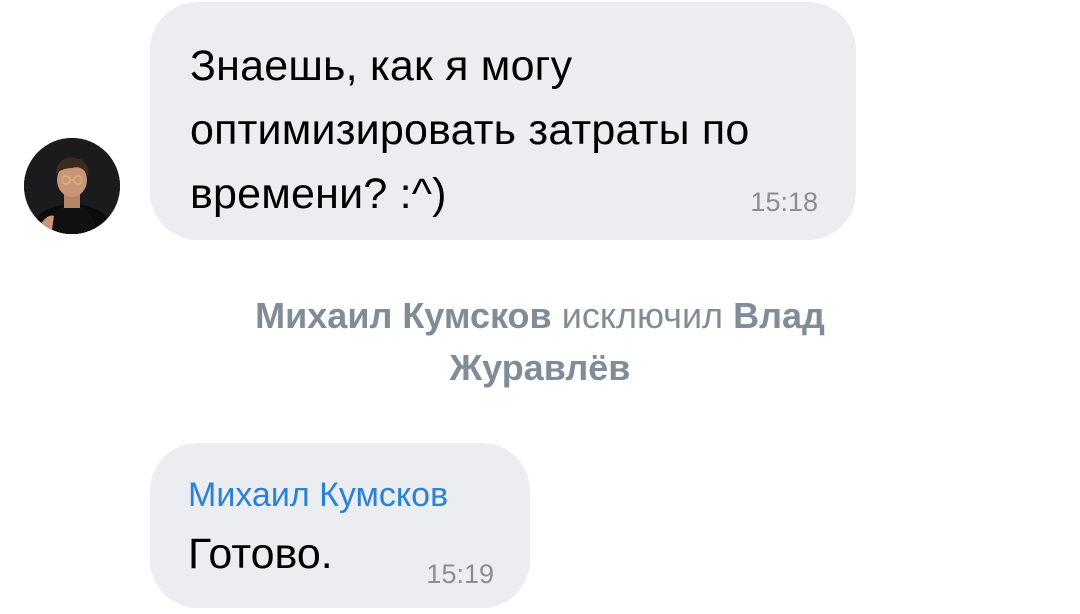 The width and height of the screenshot is (1080, 614). What do you see at coordinates (540, 342) in the screenshot?
I see `service-message: Михаил Кумсков исключил Влад Журавлёв` at bounding box center [540, 342].